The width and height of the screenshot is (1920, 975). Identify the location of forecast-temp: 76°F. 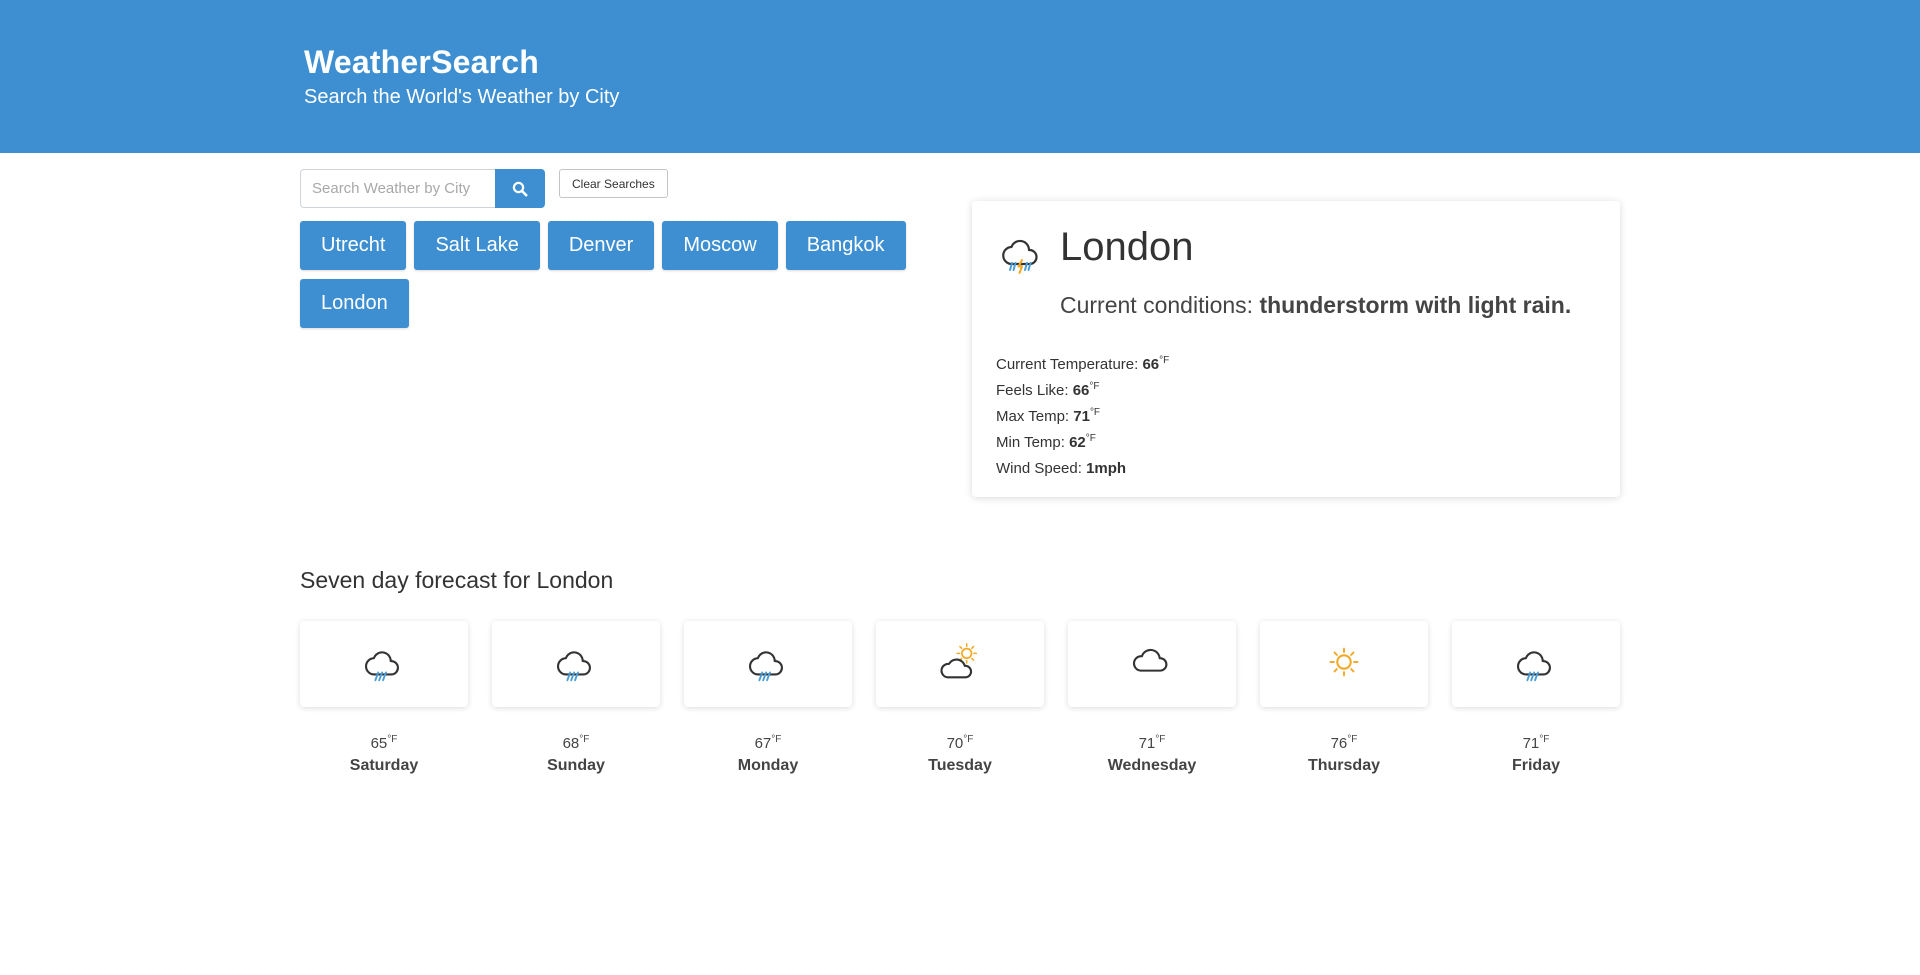
(1344, 743).